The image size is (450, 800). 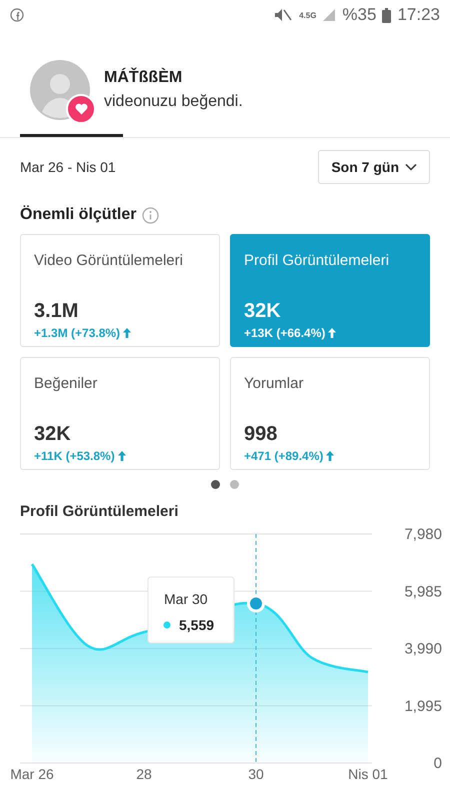 I want to click on metric-card: Beğeniler 32K +11K (+53.8%), so click(x=120, y=413).